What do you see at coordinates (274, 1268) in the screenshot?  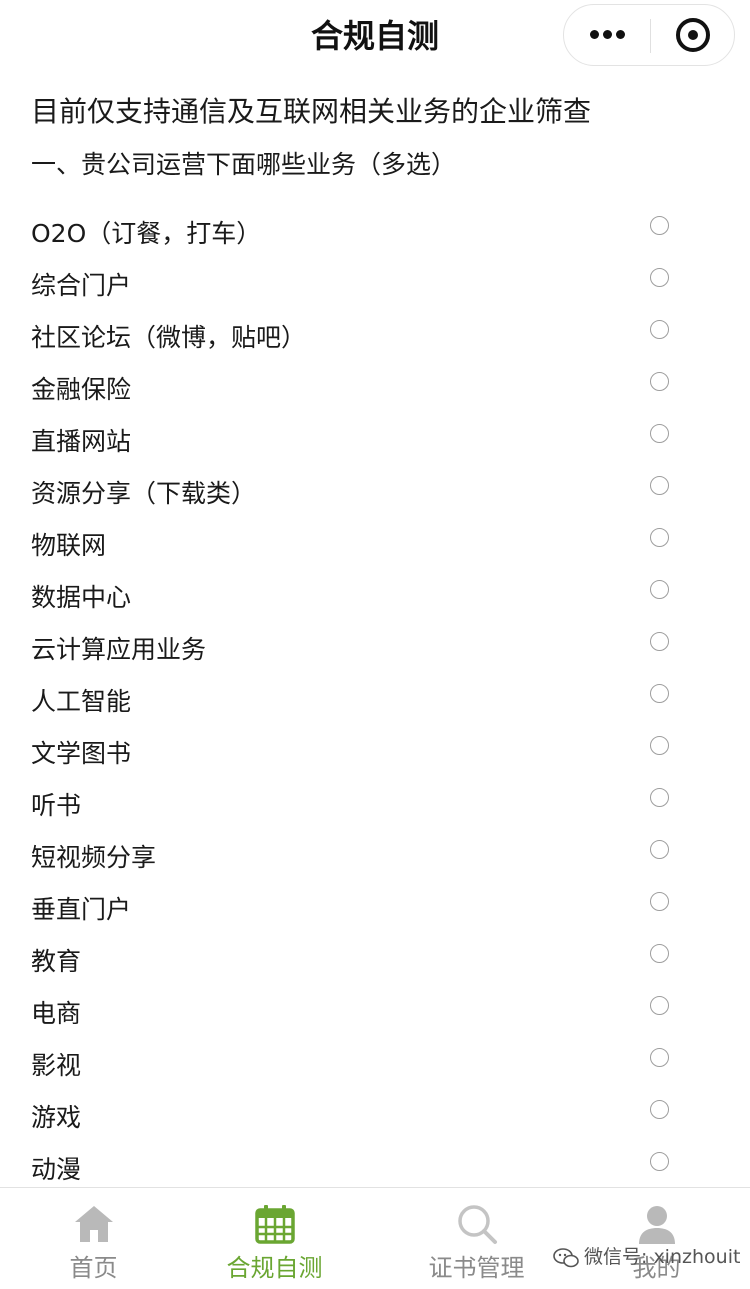 I see `tab-label: 合规自测` at bounding box center [274, 1268].